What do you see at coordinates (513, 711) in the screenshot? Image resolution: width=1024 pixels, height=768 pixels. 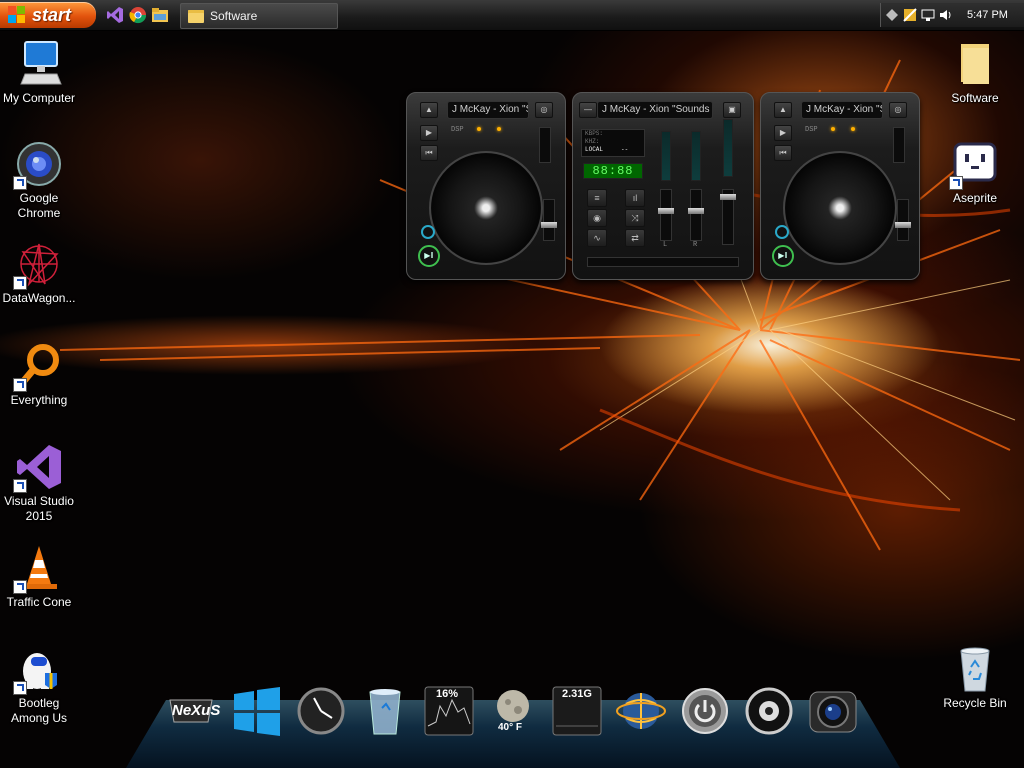 I see `weather-widget: 40° F` at bounding box center [513, 711].